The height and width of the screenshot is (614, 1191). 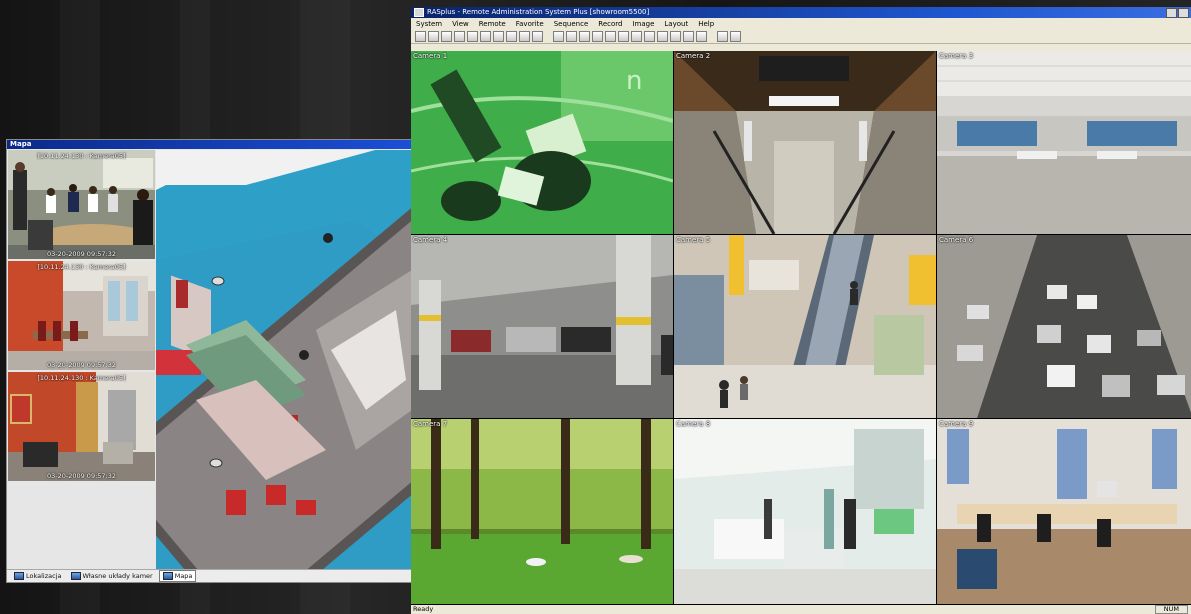 What do you see at coordinates (693, 56) in the screenshot?
I see `camera-label: Camera 2` at bounding box center [693, 56].